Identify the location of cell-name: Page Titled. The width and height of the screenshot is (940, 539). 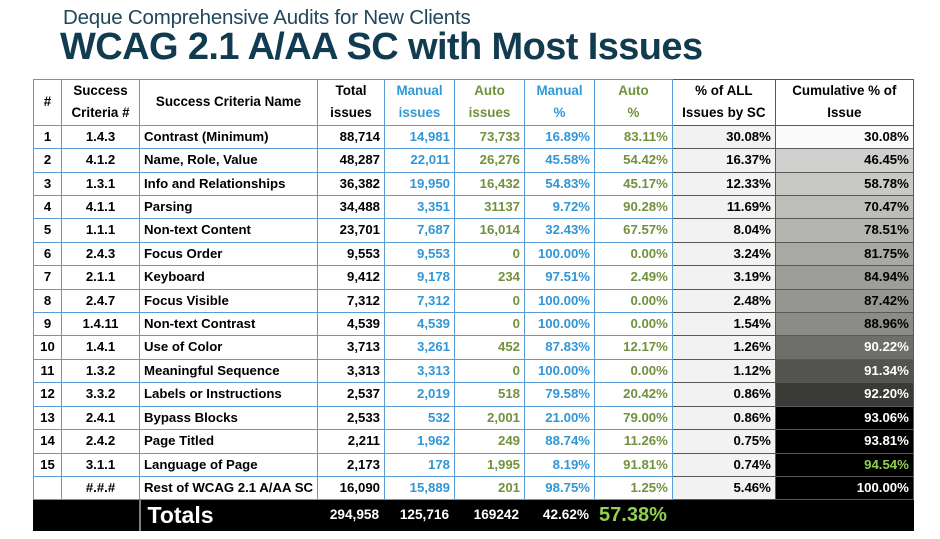
(228, 441).